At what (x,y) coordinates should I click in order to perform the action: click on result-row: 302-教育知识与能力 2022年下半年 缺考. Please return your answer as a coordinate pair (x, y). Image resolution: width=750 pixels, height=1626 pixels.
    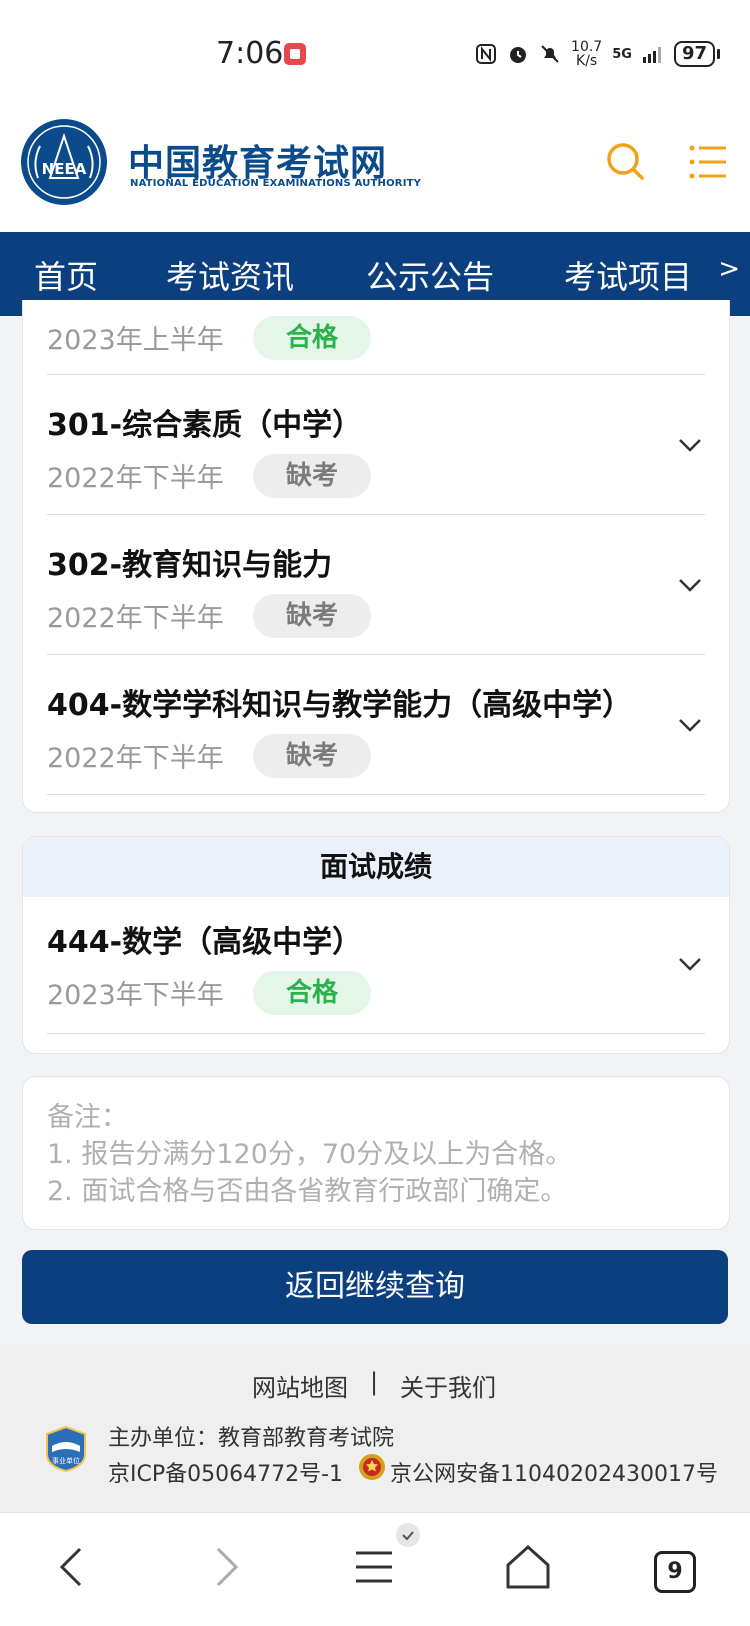
    Looking at the image, I should click on (376, 584).